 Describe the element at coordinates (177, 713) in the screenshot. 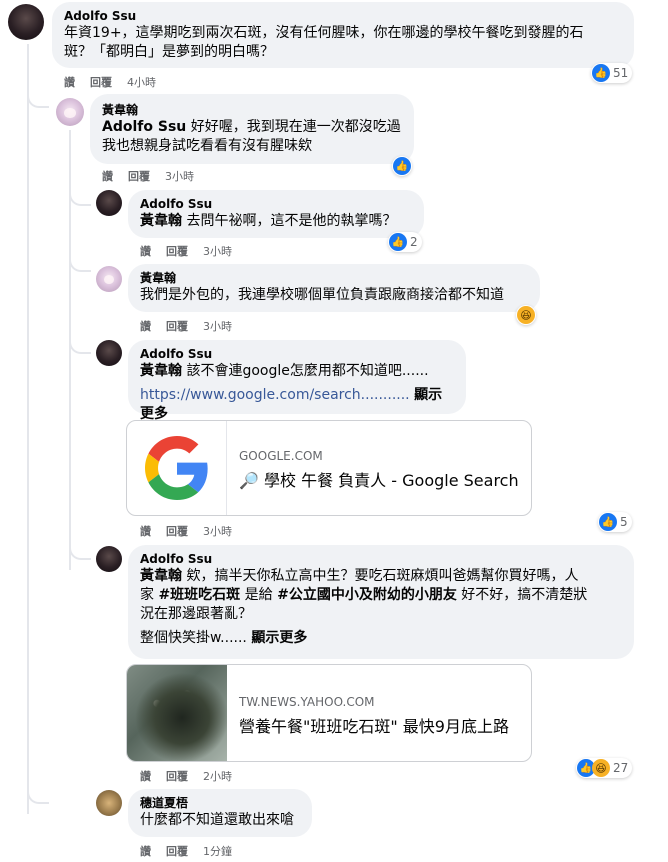

I see `news-thumbnail-image` at that location.